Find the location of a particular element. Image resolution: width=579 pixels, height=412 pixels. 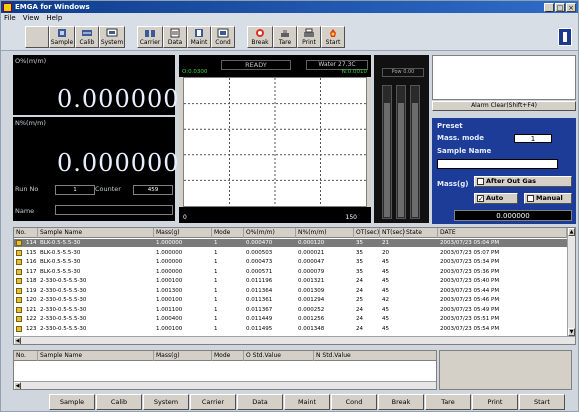

toolbar-system-button: System is located at coordinates (112, 37).